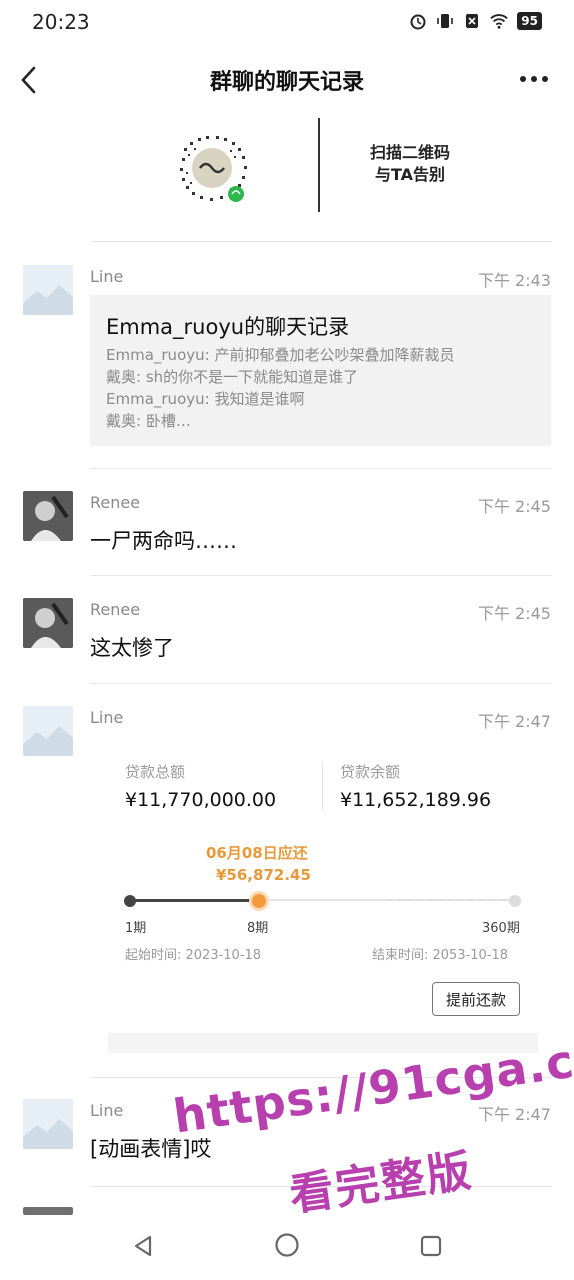 The image size is (574, 1280). What do you see at coordinates (280, 355) in the screenshot?
I see `chat-record-line: Emma_ruoyu: 产前抑郁叠加老公吵架叠加降薪裁员` at bounding box center [280, 355].